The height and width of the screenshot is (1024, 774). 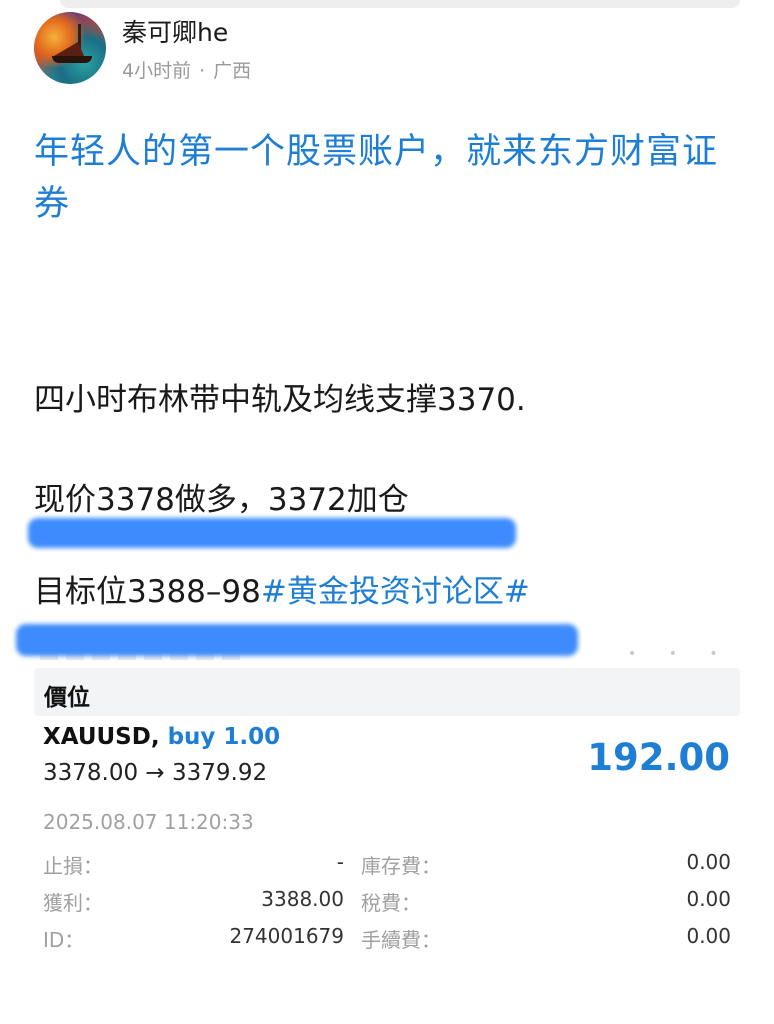 What do you see at coordinates (73, 903) in the screenshot?
I see `take-profit-label: 獲利：` at bounding box center [73, 903].